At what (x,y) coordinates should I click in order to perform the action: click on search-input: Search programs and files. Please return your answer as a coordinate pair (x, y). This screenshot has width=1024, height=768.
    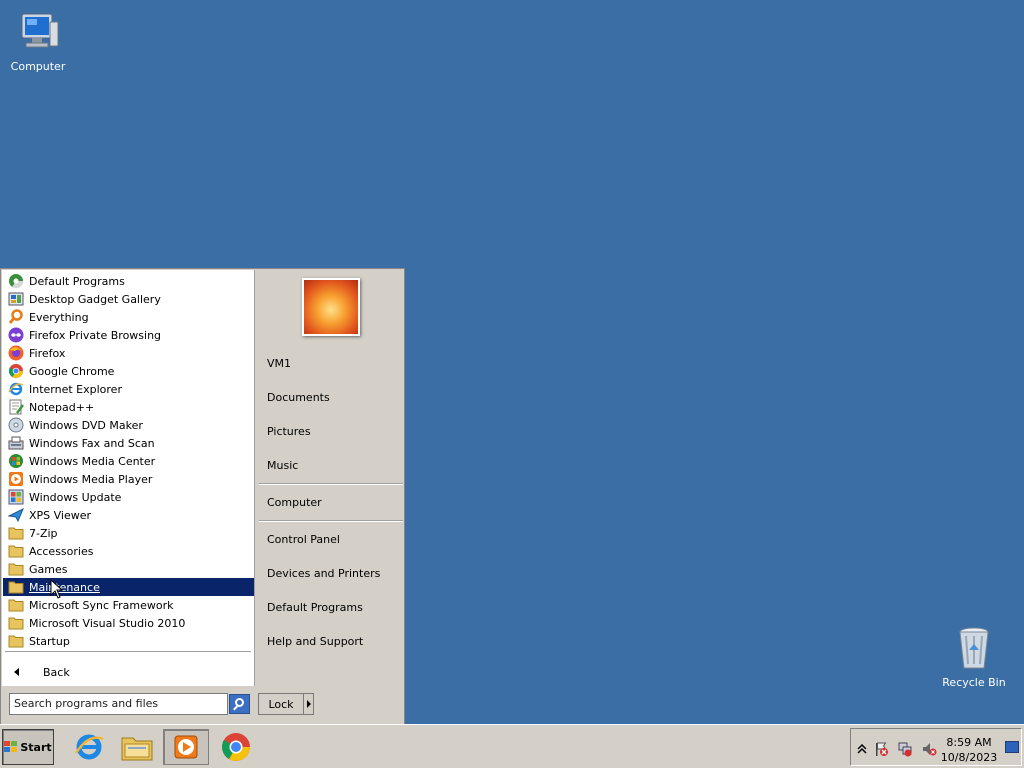
    Looking at the image, I should click on (118, 704).